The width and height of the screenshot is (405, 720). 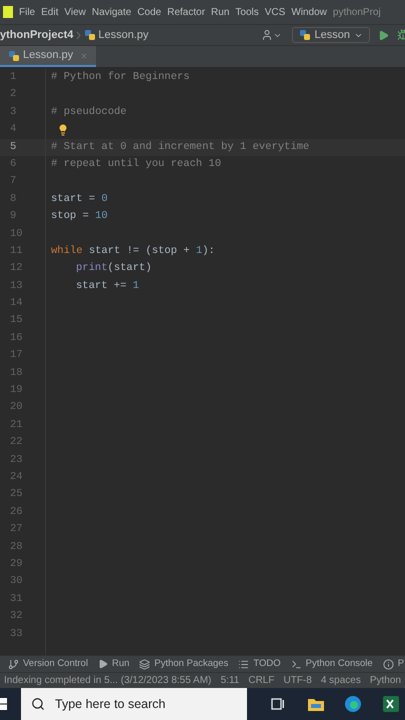 What do you see at coordinates (16, 303) in the screenshot?
I see `line-number: 14` at bounding box center [16, 303].